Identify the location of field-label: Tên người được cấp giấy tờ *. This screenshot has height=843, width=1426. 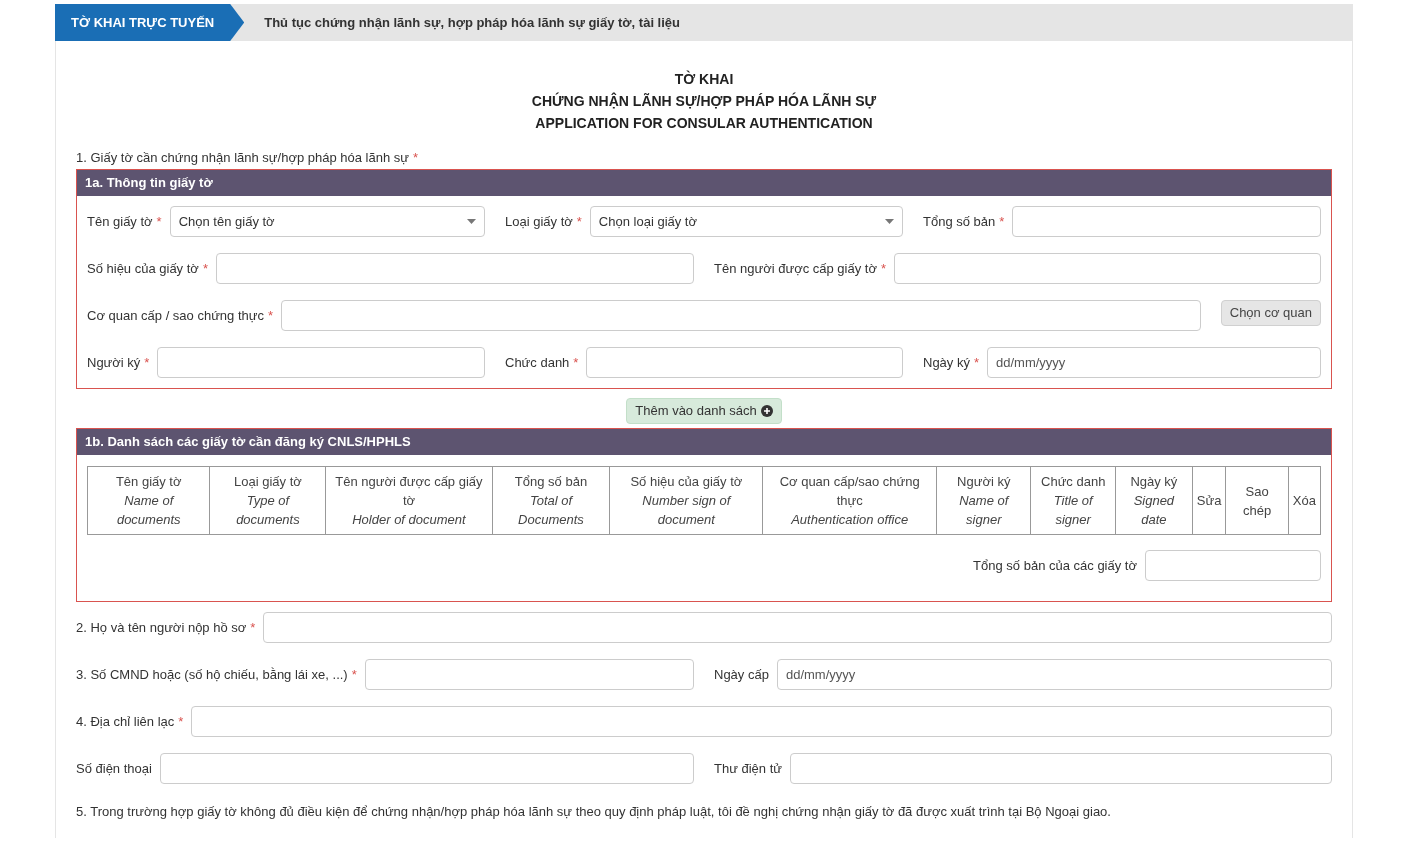
(800, 268).